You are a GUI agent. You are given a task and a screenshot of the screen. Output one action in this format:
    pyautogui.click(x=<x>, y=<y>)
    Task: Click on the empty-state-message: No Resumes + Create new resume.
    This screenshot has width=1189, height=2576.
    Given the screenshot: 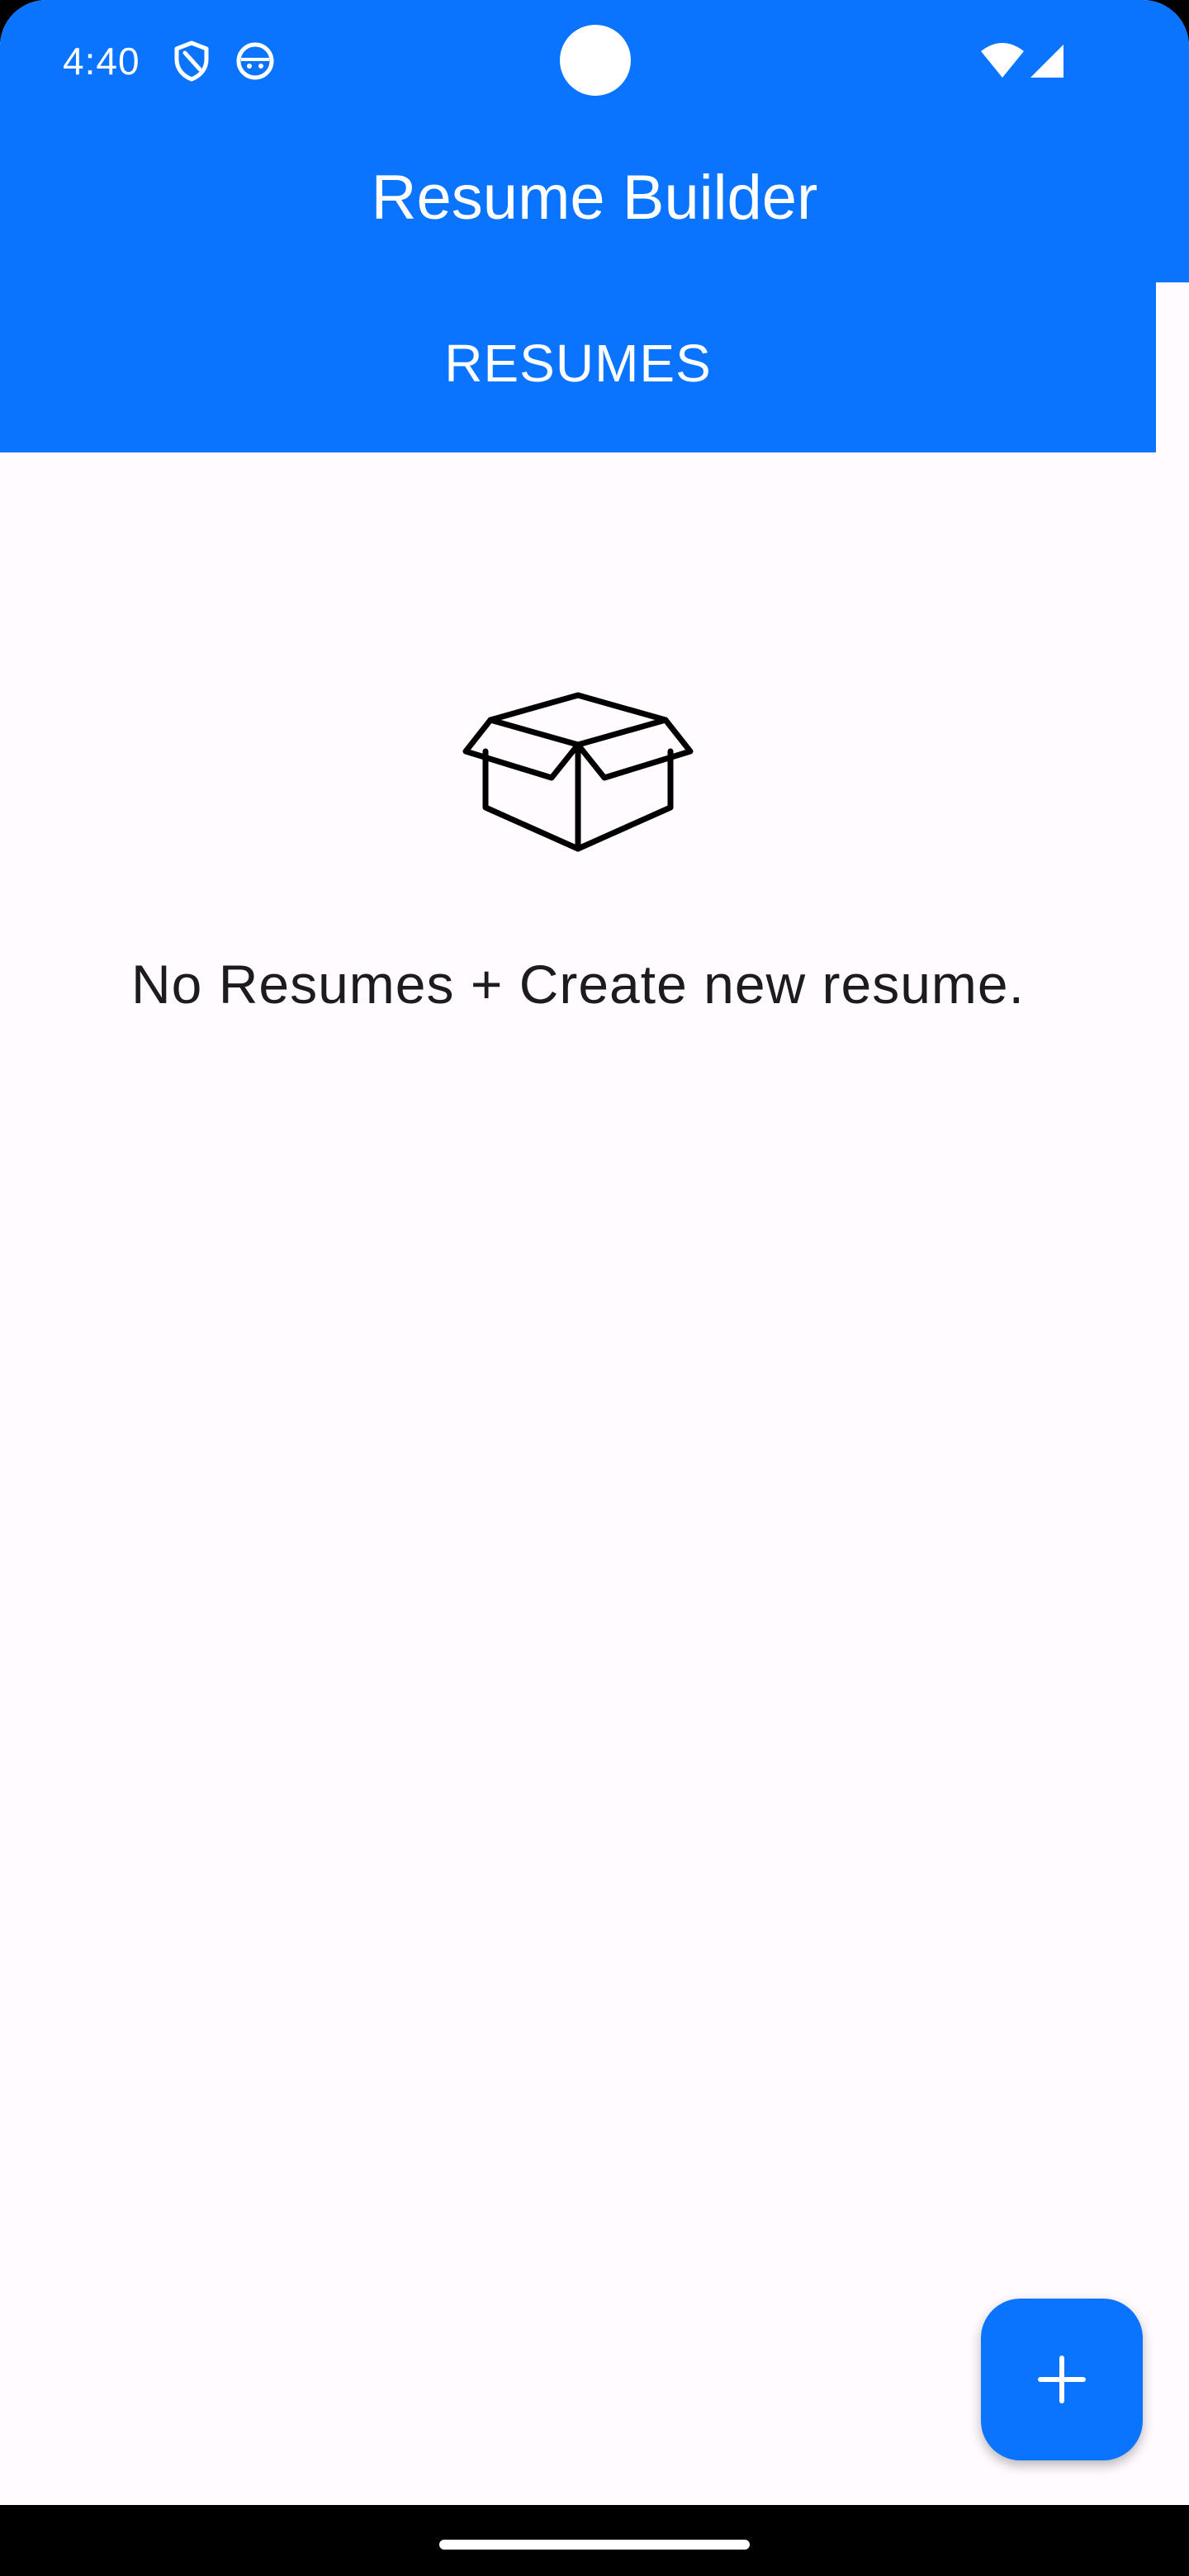 What is the action you would take?
    pyautogui.click(x=578, y=984)
    